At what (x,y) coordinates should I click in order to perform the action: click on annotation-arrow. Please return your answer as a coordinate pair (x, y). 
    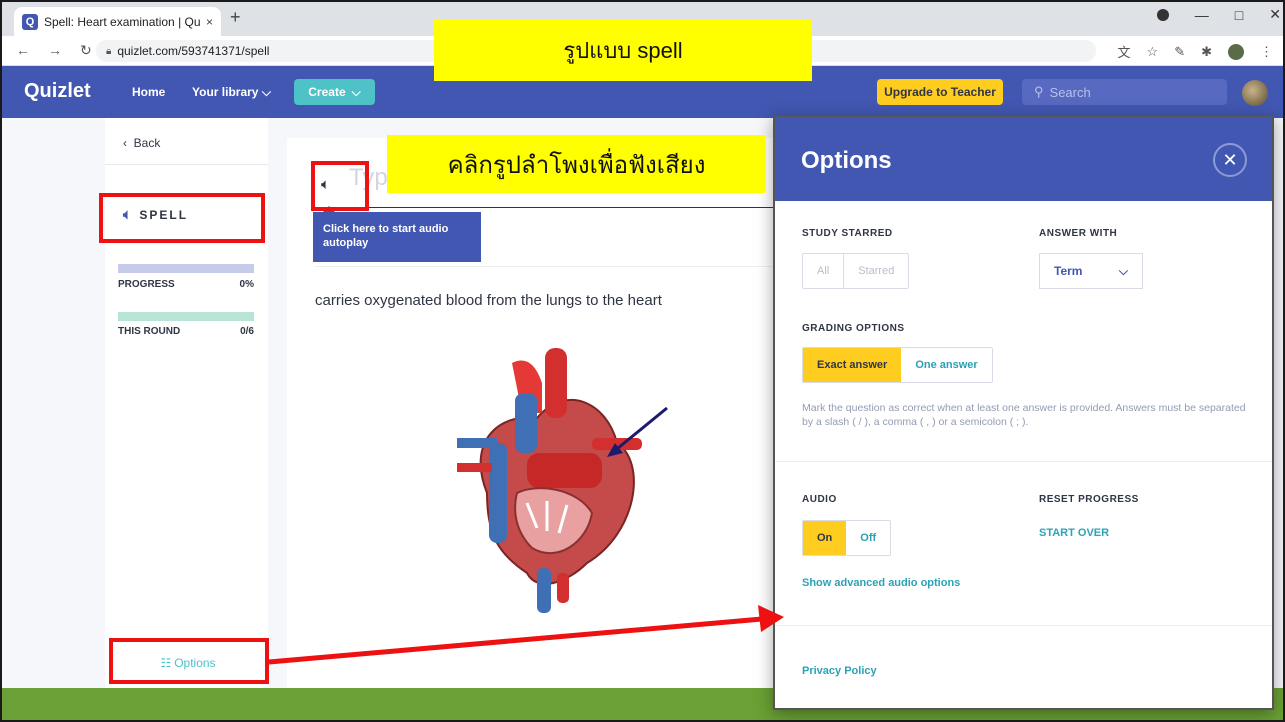
    Looking at the image, I should click on (526, 635).